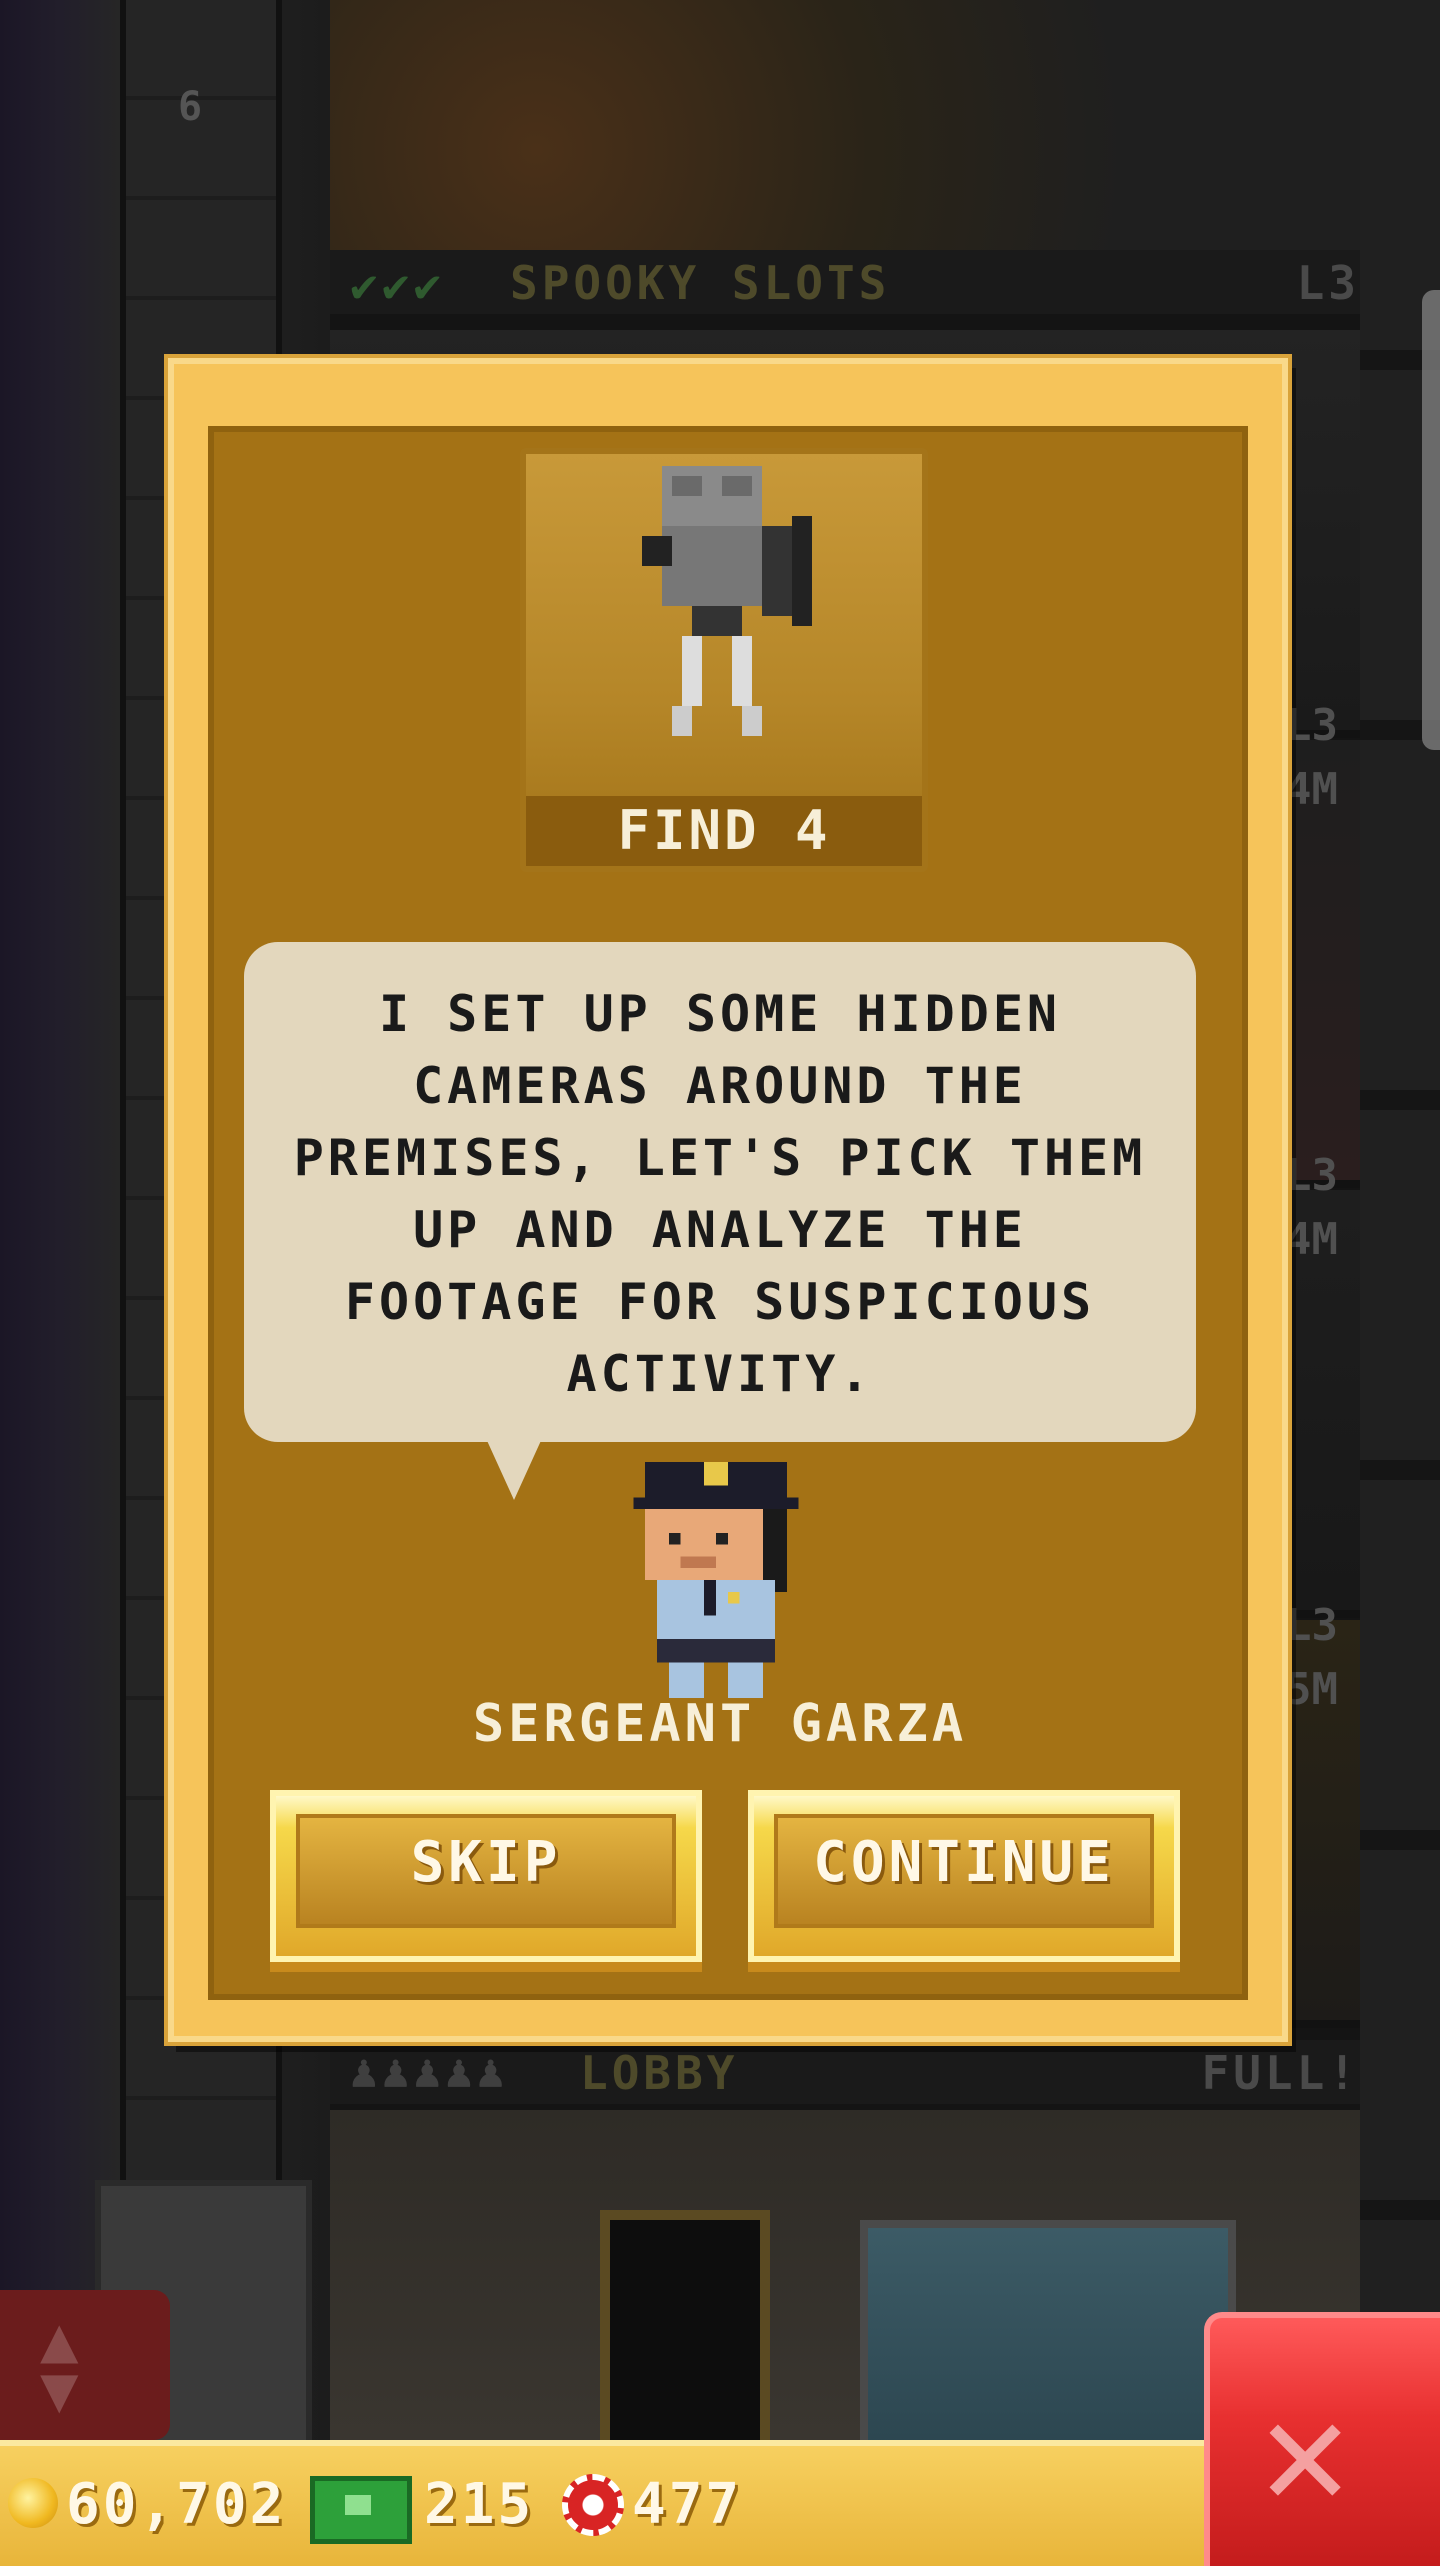  Describe the element at coordinates (659, 2073) in the screenshot. I see `floor-name: LOBBY` at that location.